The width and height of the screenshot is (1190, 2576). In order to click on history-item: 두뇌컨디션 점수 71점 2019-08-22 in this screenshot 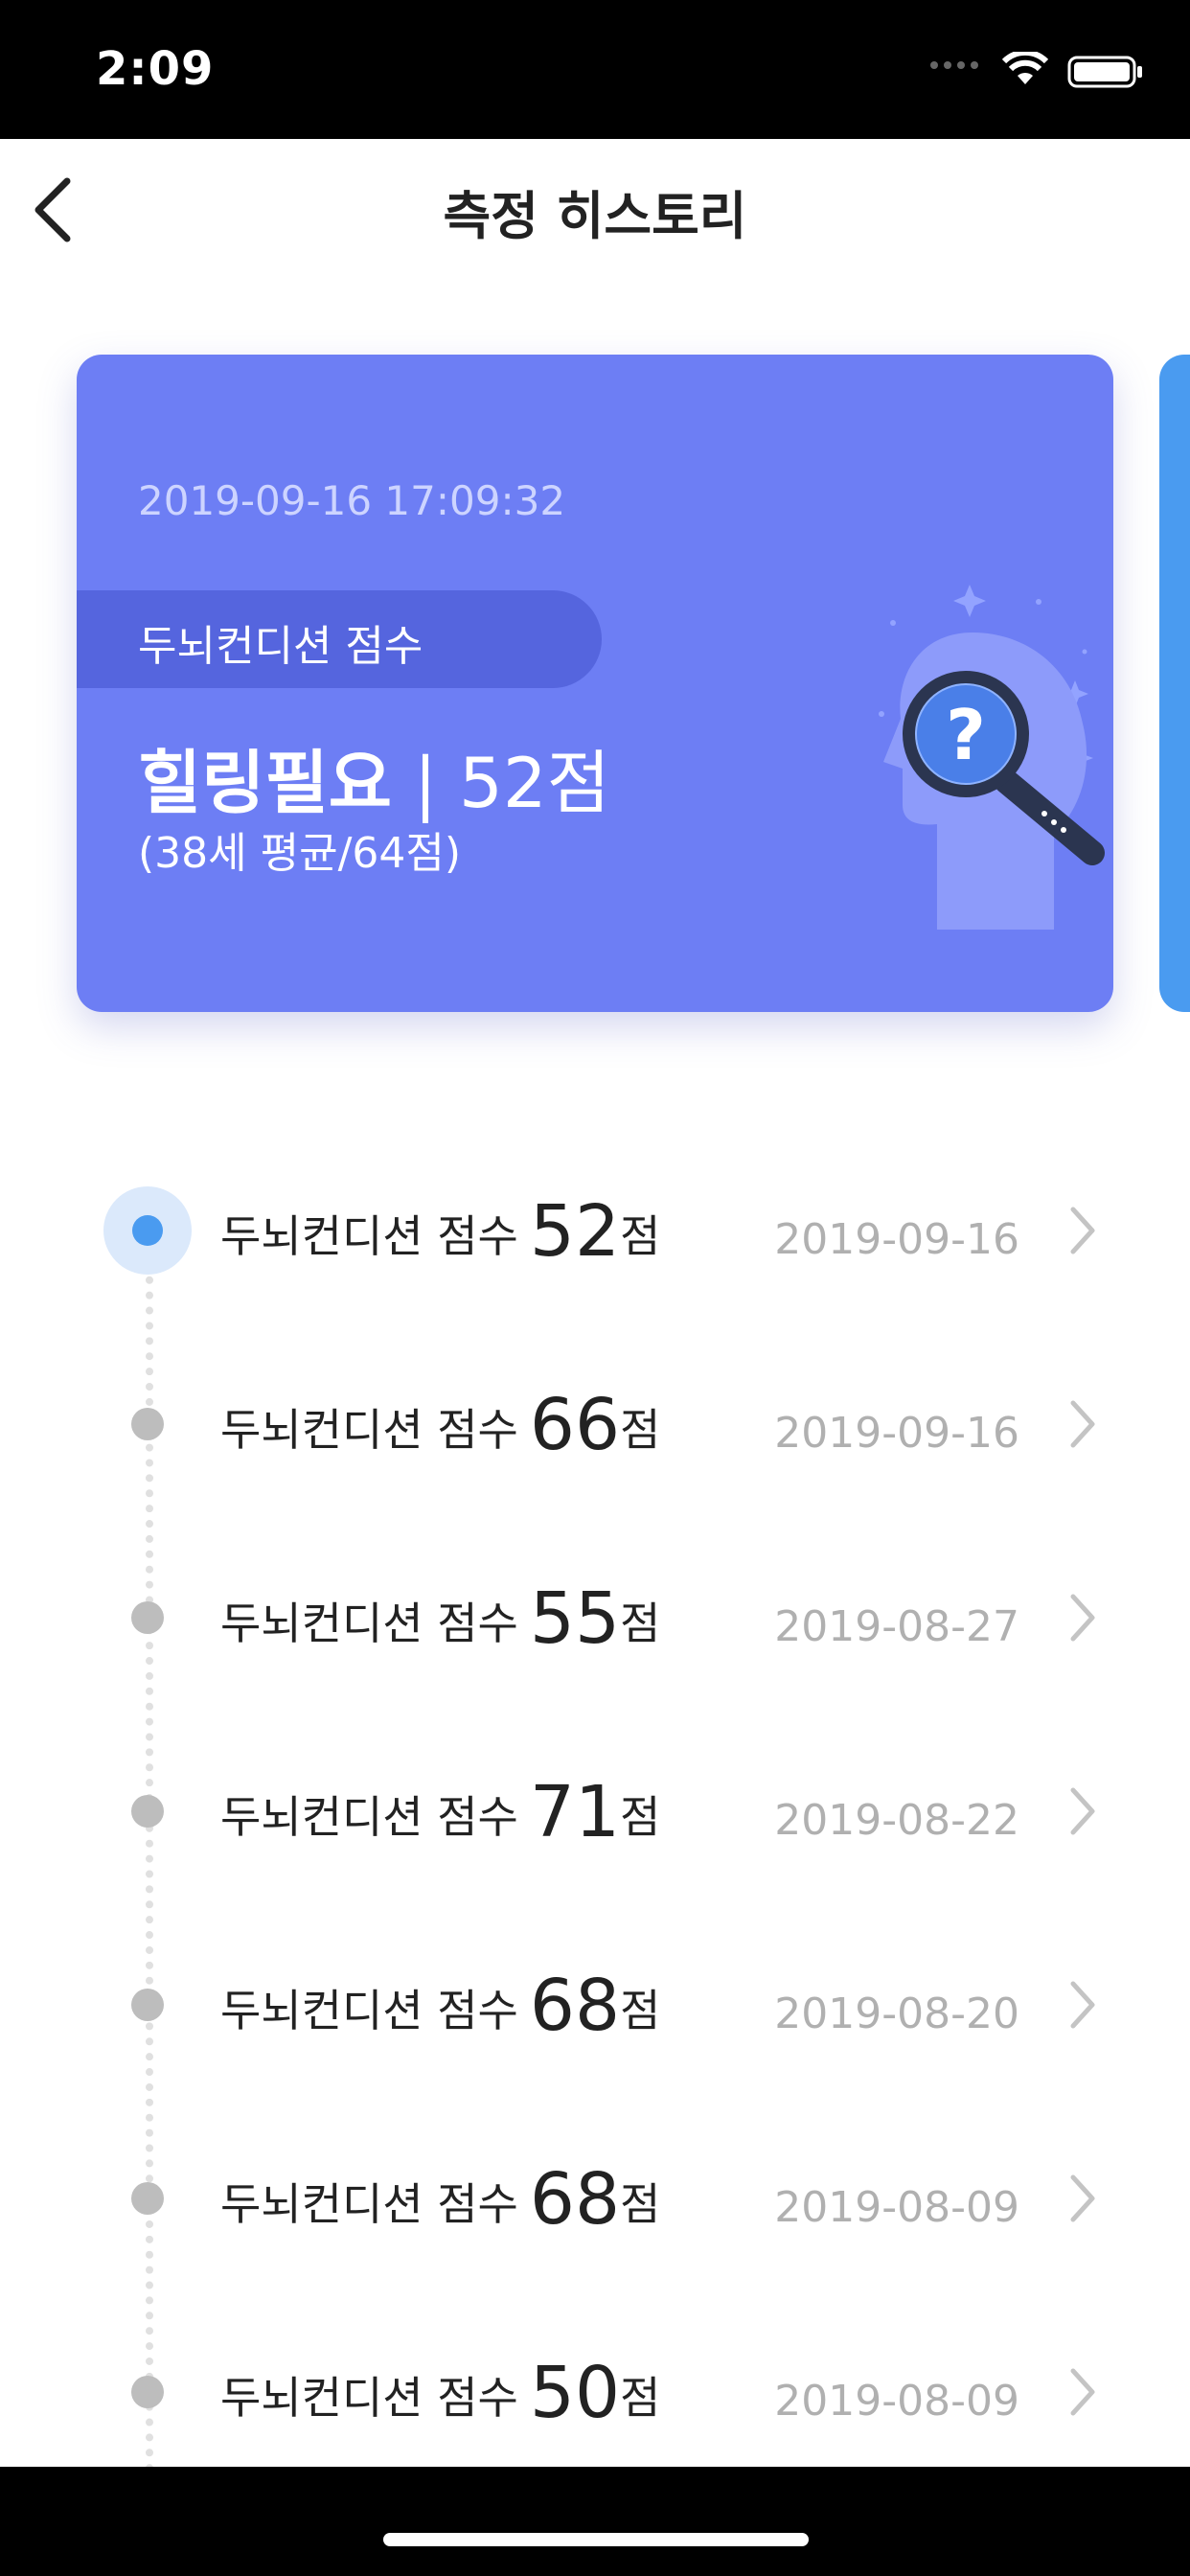, I will do `click(595, 1817)`.